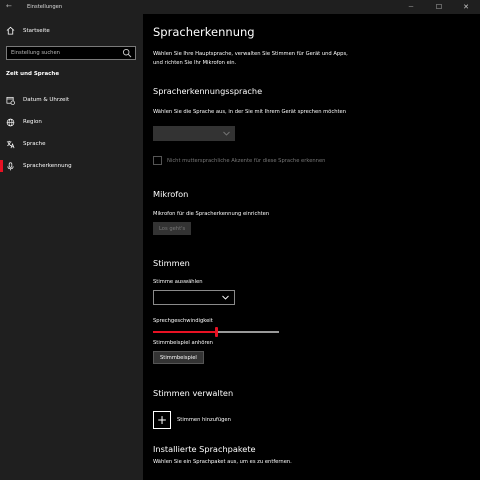 The width and height of the screenshot is (480, 480). What do you see at coordinates (208, 91) in the screenshot?
I see `language-heading: Spracherkennungssprache` at bounding box center [208, 91].